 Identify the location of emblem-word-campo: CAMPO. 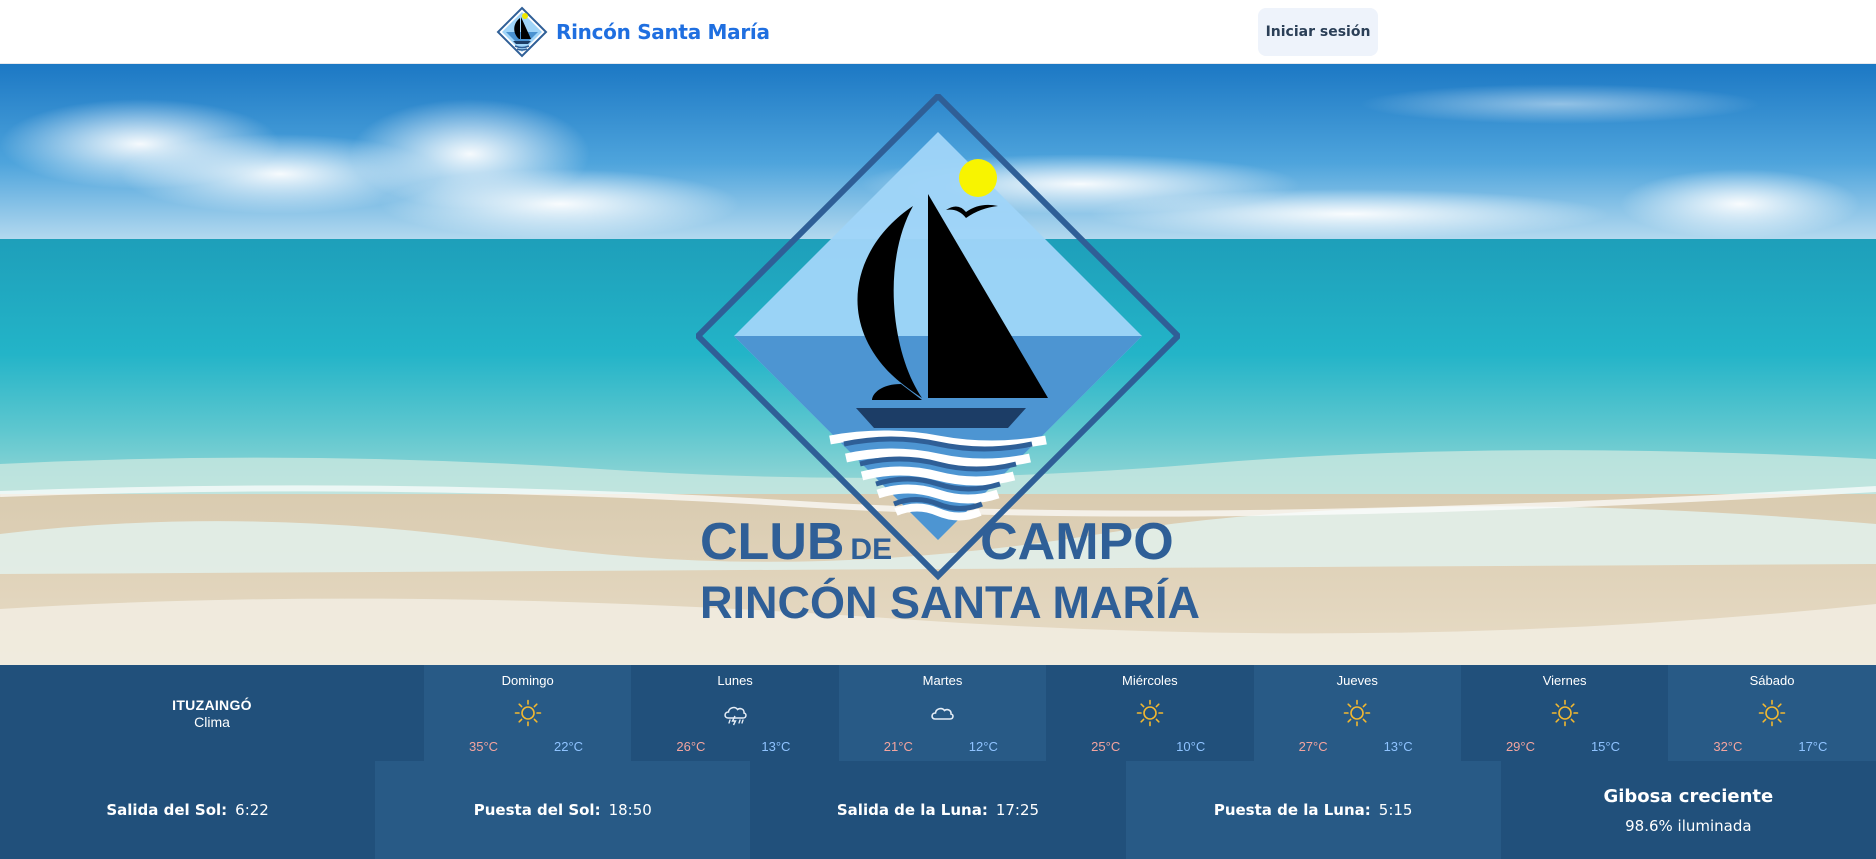
(1077, 542).